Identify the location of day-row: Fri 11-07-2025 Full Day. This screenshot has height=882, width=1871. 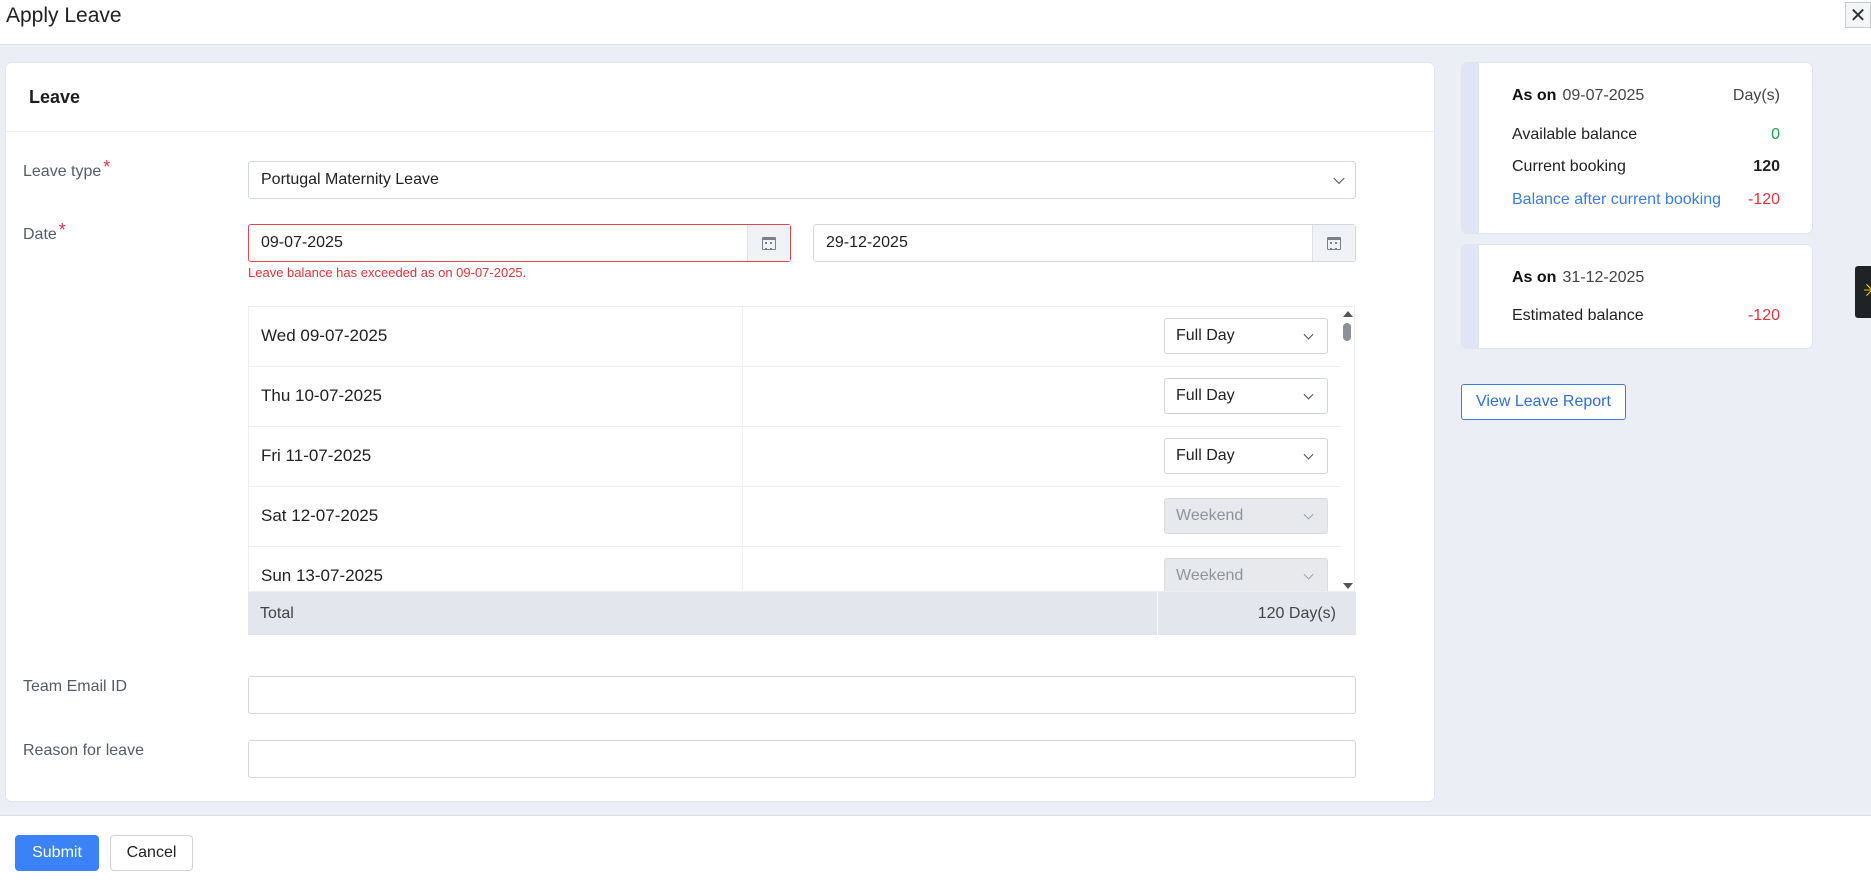
(795, 457).